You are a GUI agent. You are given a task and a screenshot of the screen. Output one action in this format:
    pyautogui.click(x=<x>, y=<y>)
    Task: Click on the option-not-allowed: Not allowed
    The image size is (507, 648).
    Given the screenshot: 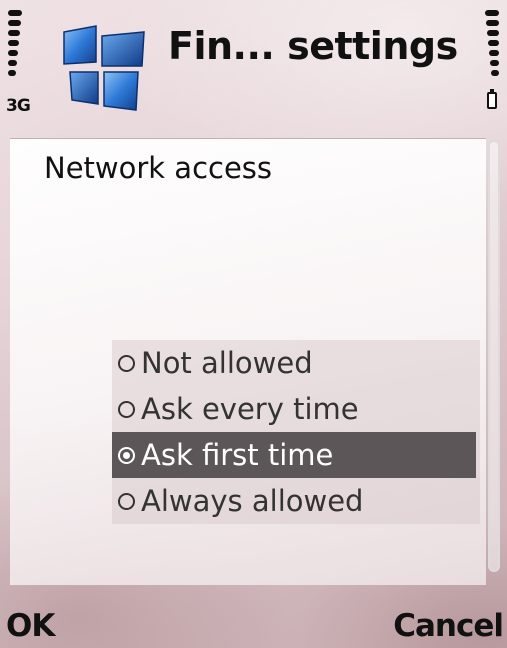 What is the action you would take?
    pyautogui.click(x=294, y=363)
    